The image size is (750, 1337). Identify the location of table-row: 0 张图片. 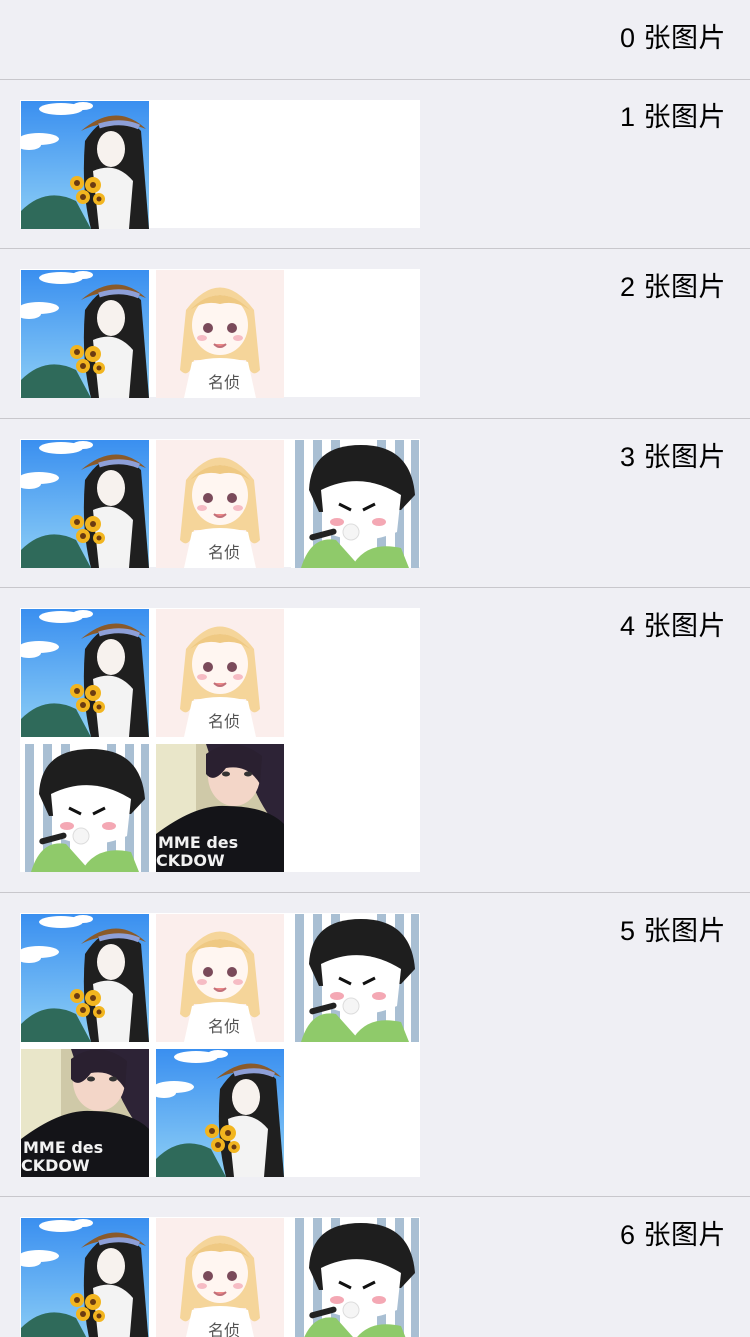
(375, 40).